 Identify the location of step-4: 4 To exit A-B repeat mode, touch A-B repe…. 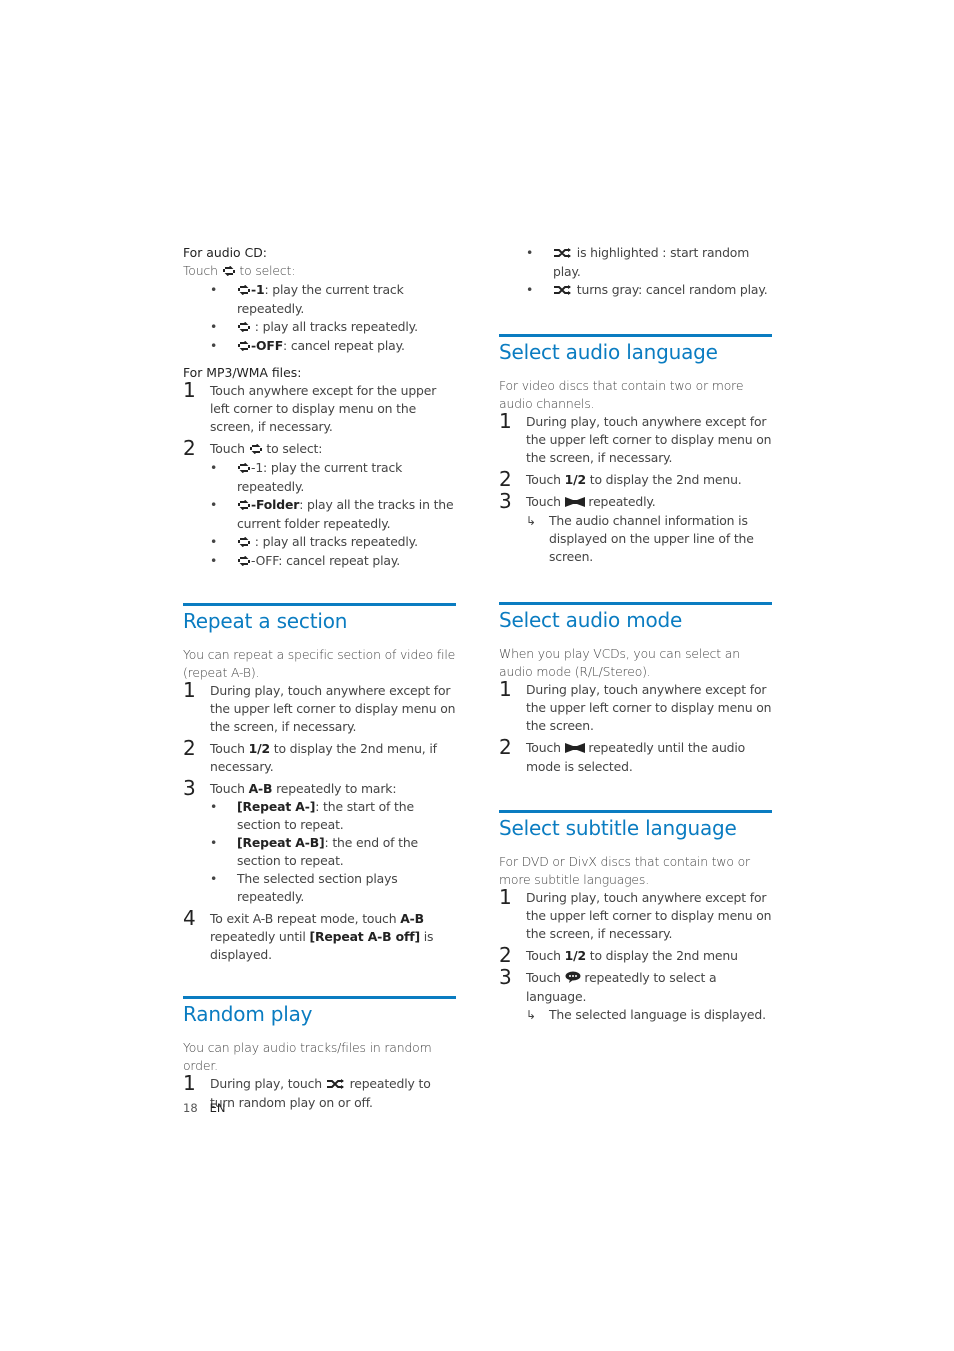
(308, 934).